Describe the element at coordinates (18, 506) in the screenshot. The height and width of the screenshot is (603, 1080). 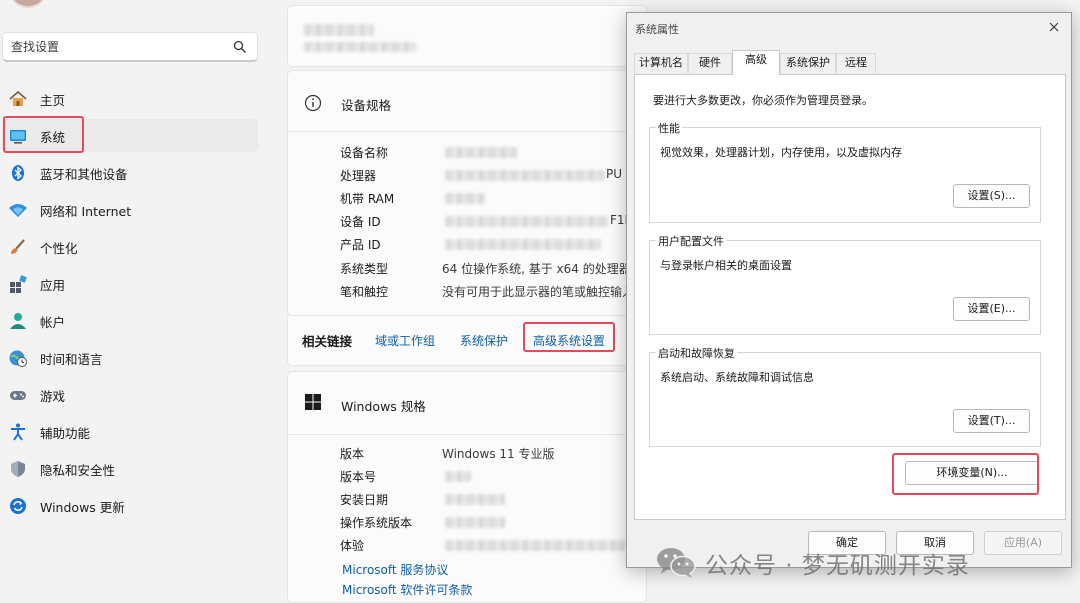
I see `update-icon` at that location.